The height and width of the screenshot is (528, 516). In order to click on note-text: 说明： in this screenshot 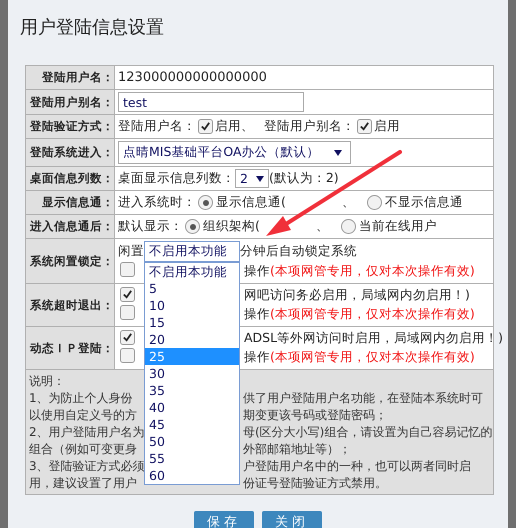, I will do `click(47, 381)`.